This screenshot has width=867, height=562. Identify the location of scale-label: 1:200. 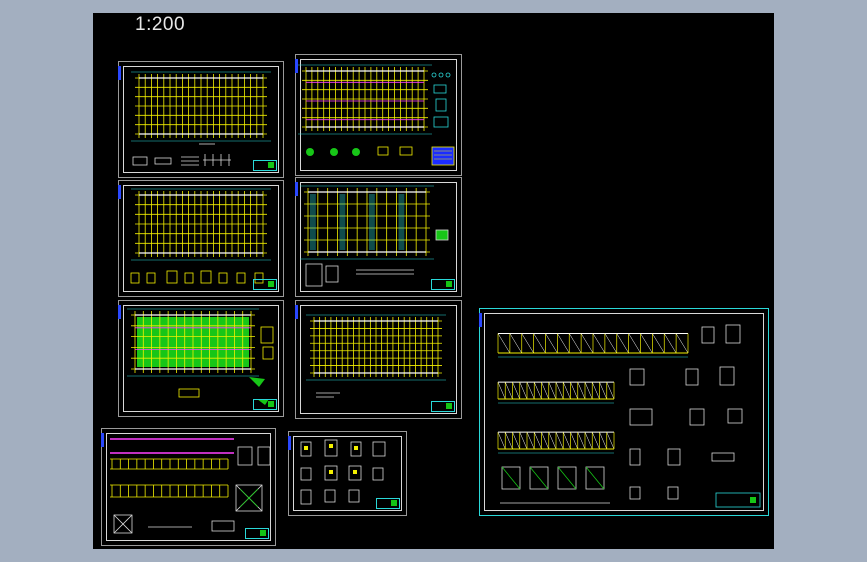
(160, 24).